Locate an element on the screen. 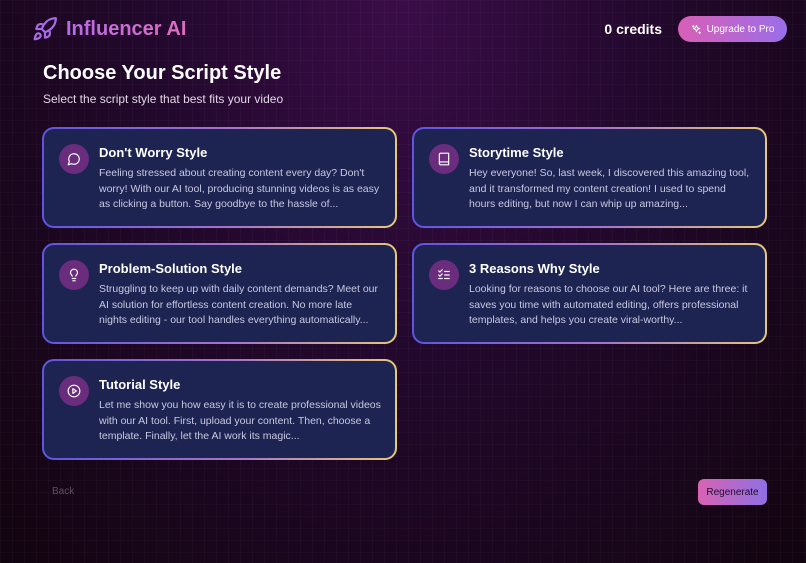 This screenshot has height=563, width=806. speech-bubble-icon is located at coordinates (74, 159).